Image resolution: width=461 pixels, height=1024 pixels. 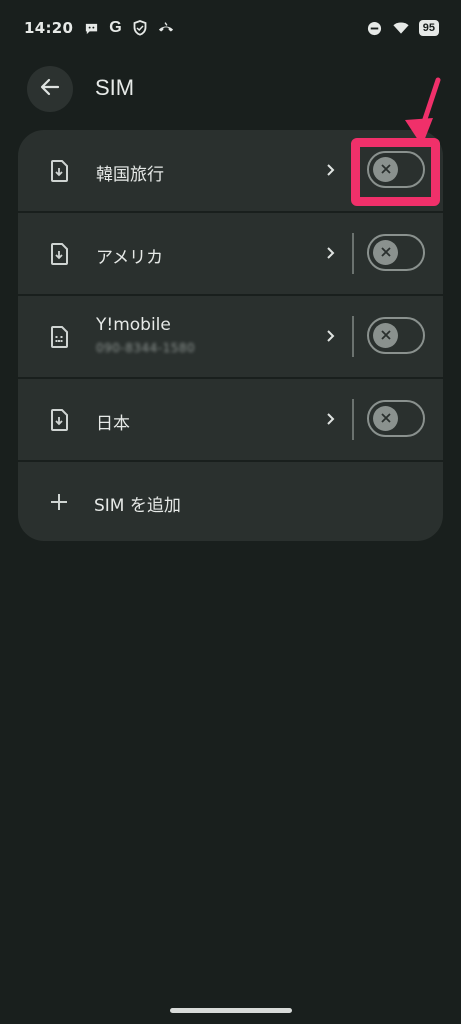 I want to click on battery-icon: 95, so click(x=428, y=28).